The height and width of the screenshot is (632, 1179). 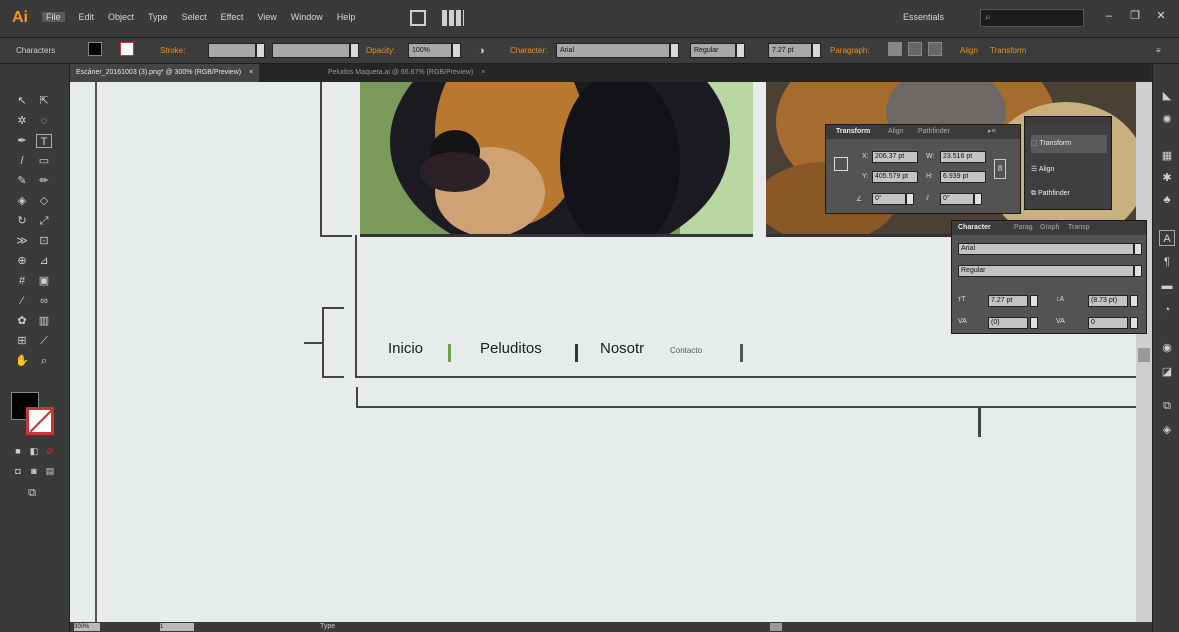 I want to click on gradient-tool-icon: ▣, so click(x=44, y=281).